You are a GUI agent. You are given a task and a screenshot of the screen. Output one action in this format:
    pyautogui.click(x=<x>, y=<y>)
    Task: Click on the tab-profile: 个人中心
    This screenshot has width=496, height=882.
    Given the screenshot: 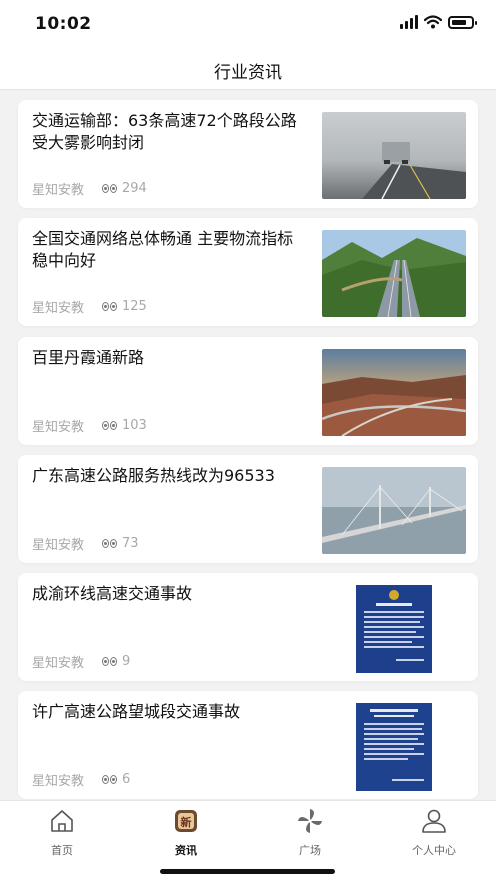 What is the action you would take?
    pyautogui.click(x=434, y=832)
    